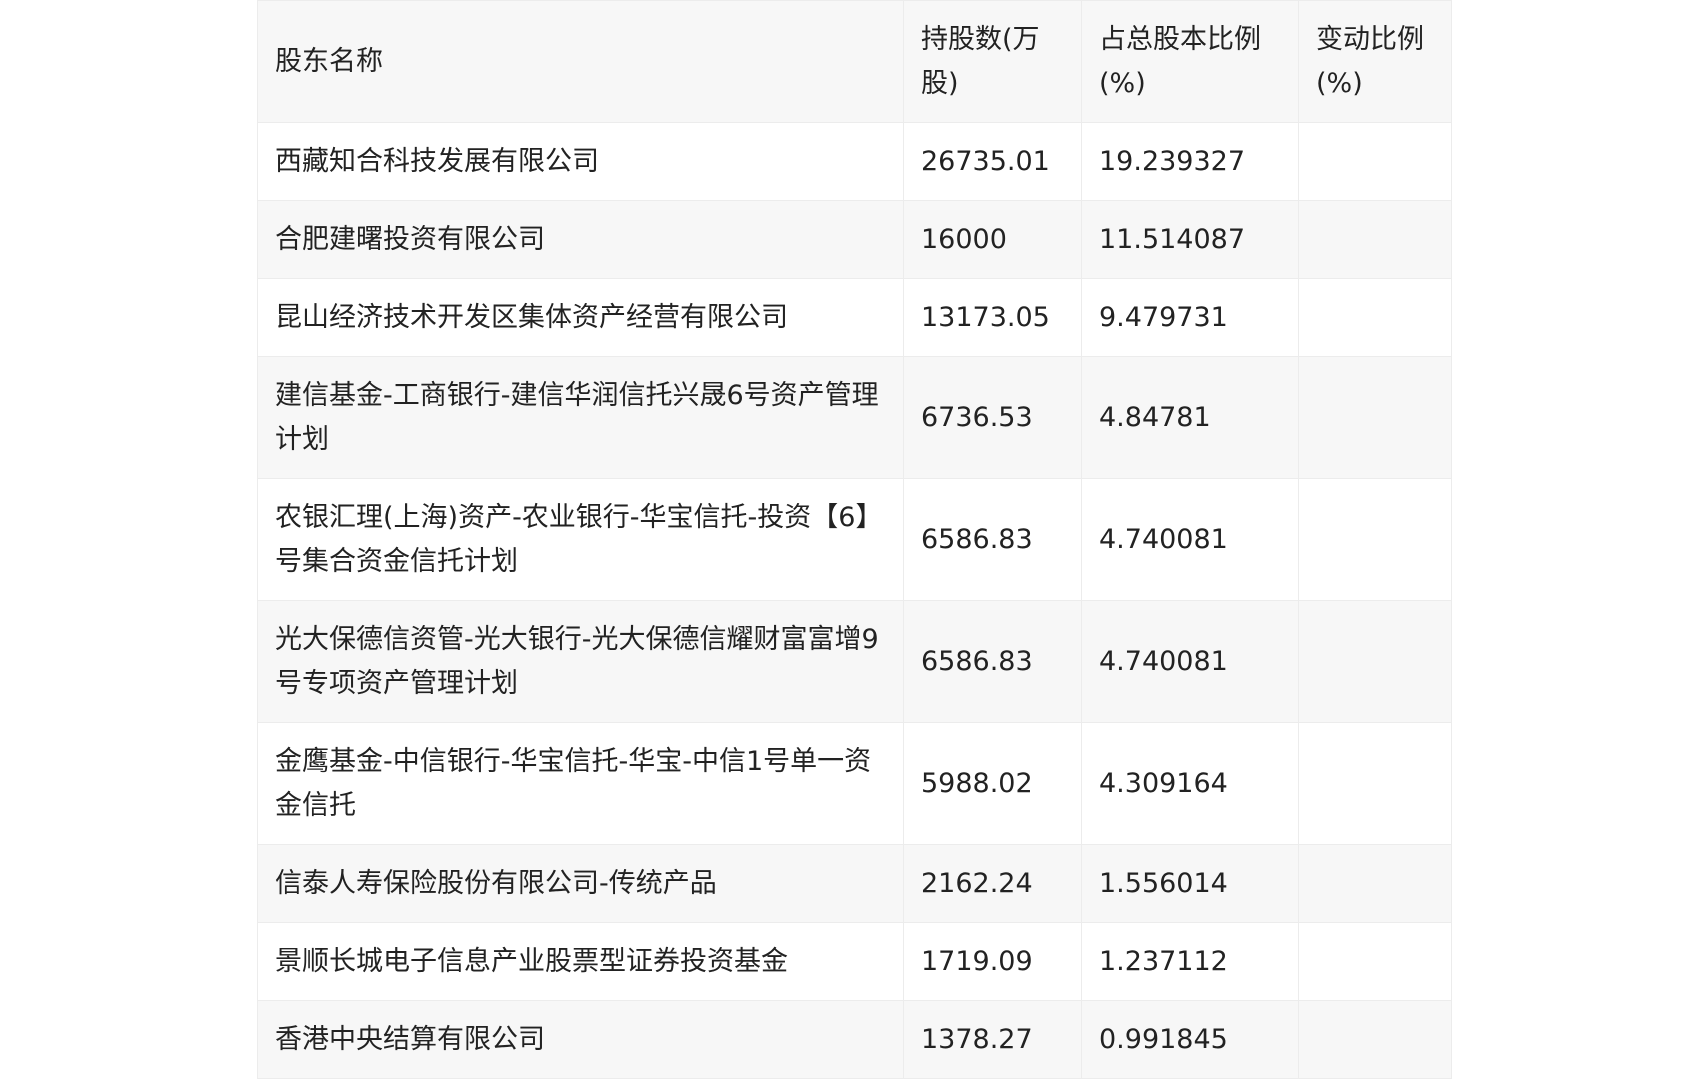  What do you see at coordinates (992, 239) in the screenshot?
I see `cell-shares-held: 16000` at bounding box center [992, 239].